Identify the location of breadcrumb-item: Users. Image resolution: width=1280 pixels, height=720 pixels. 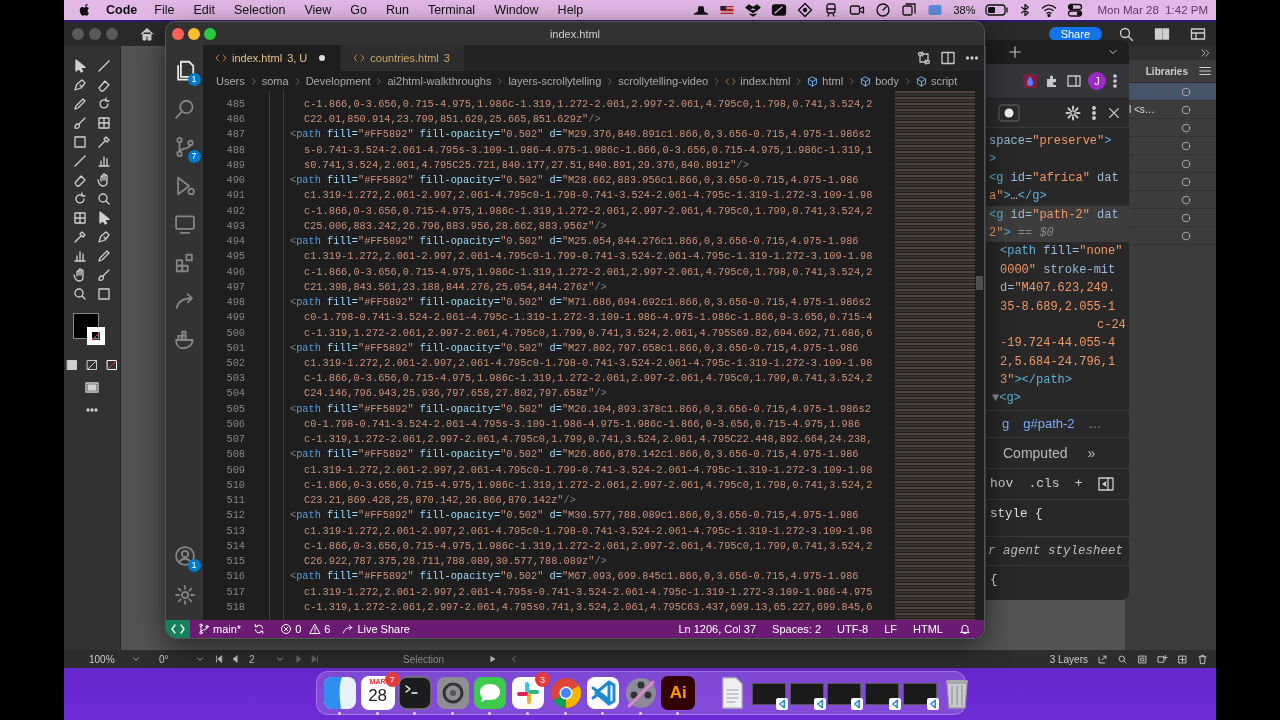
(230, 81).